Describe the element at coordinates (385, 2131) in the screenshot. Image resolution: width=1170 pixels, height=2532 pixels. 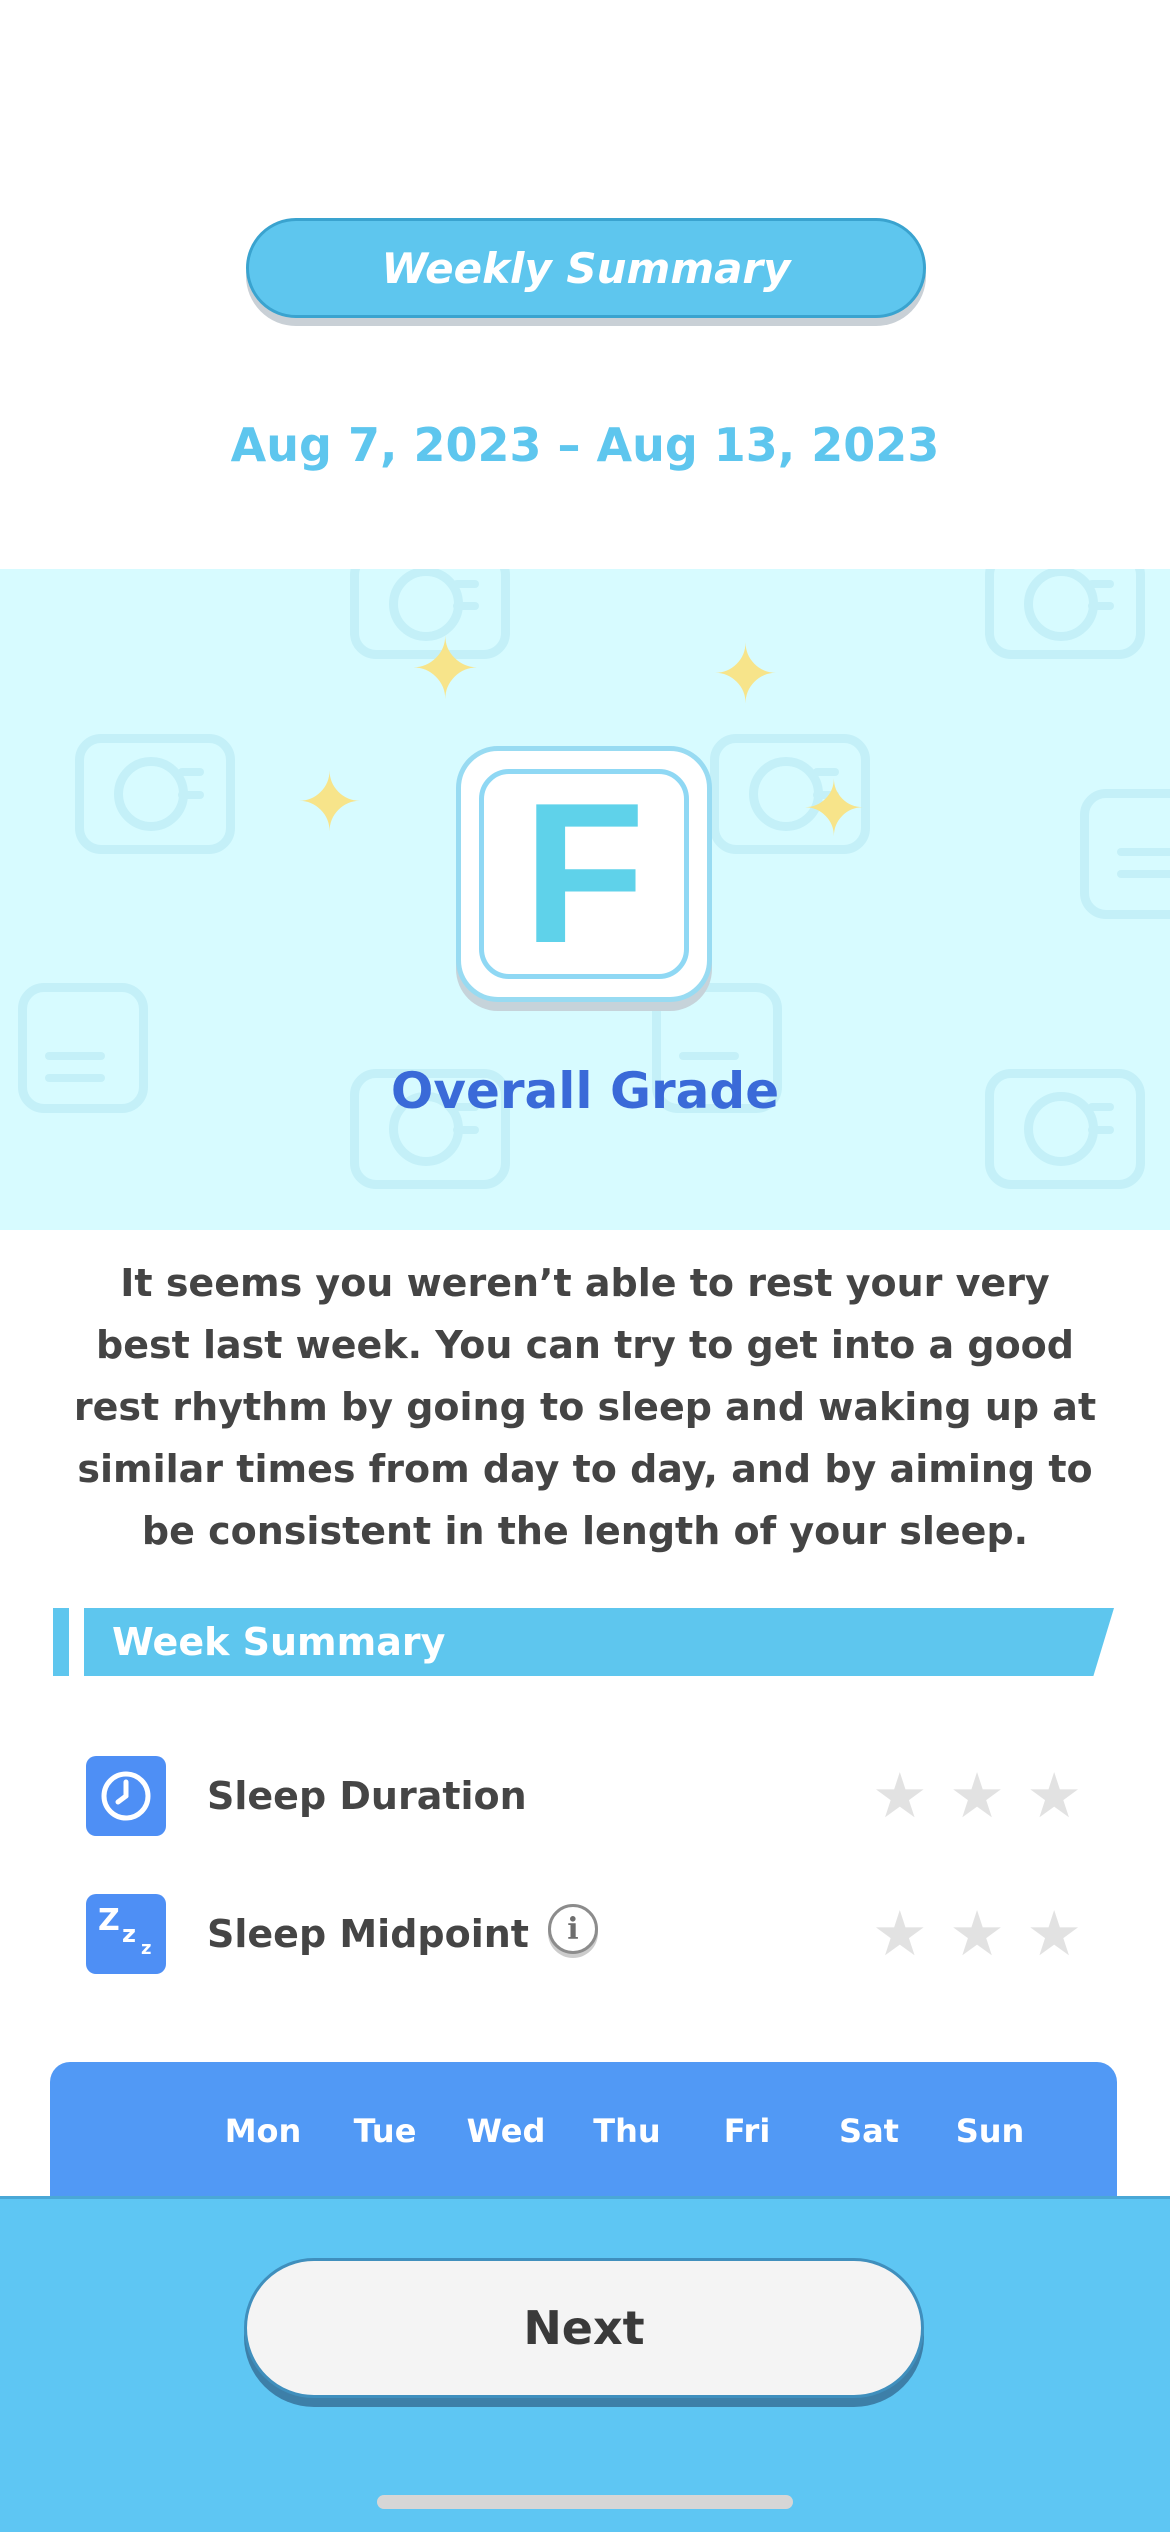
I see `day-header-tue: Tue` at that location.